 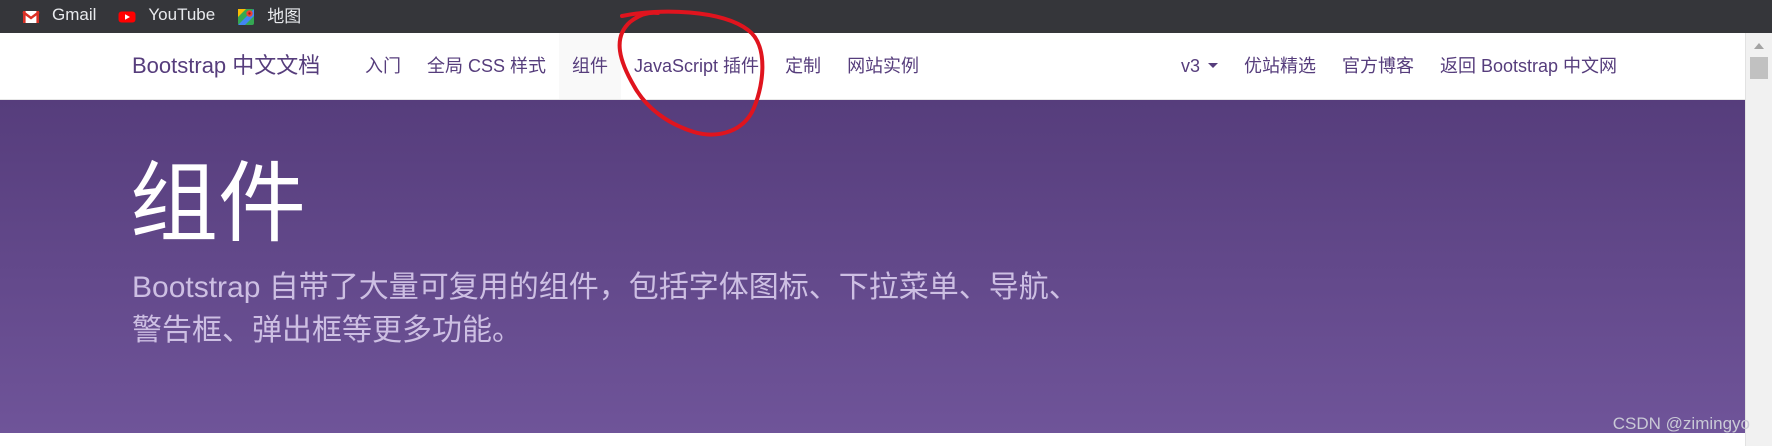 I want to click on caret-down-icon, so click(x=1213, y=65).